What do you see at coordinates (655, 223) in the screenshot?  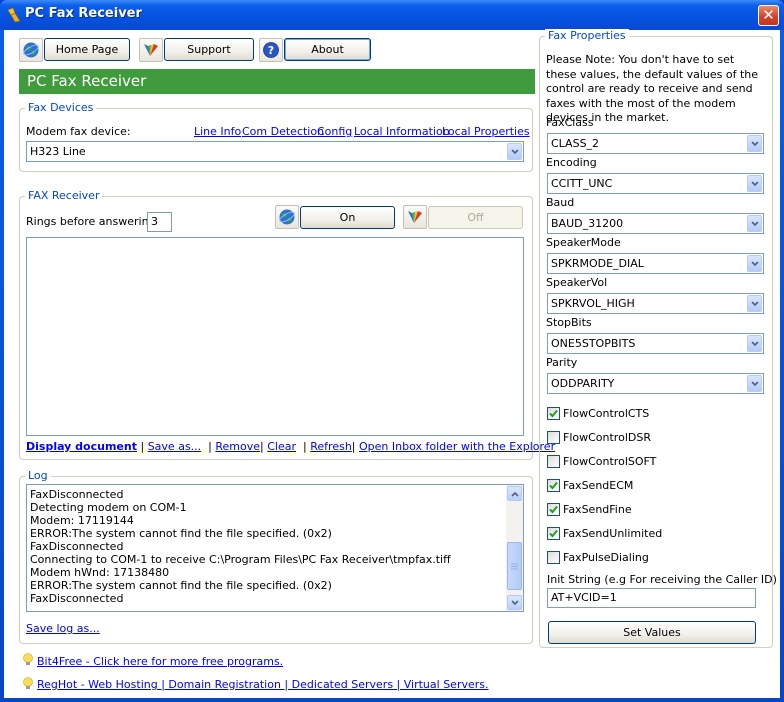 I see `baud-select: BAUD_31200` at bounding box center [655, 223].